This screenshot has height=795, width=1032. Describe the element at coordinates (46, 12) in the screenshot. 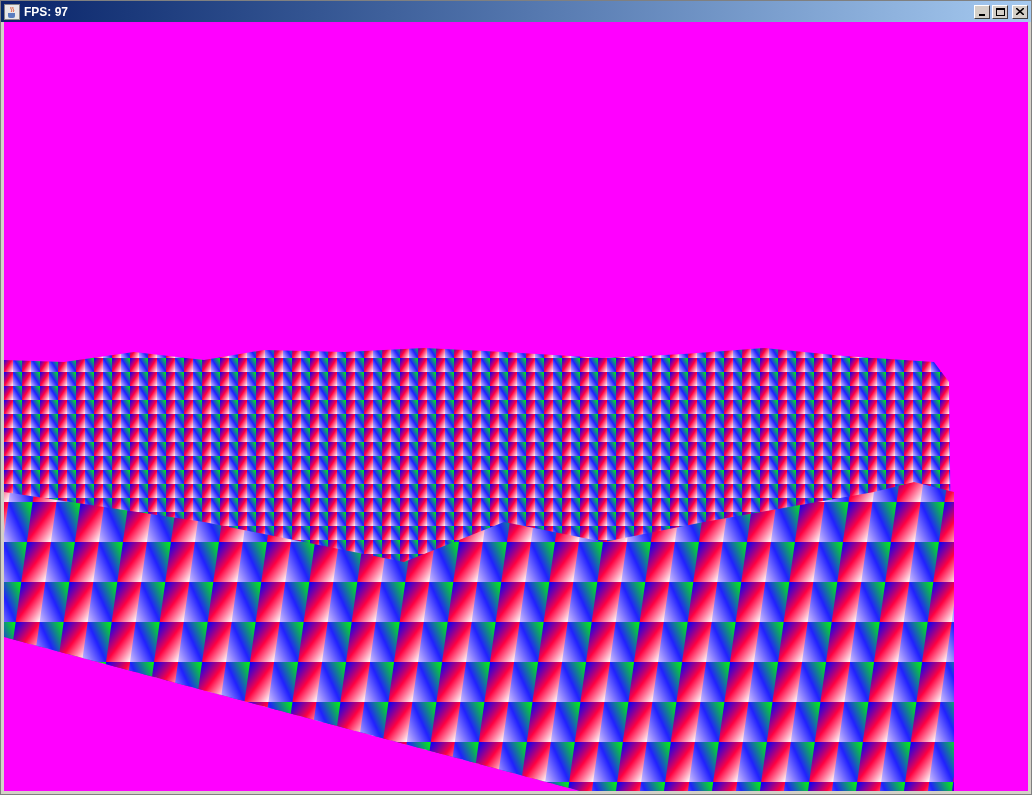

I see `window-title: FPS: 97` at that location.